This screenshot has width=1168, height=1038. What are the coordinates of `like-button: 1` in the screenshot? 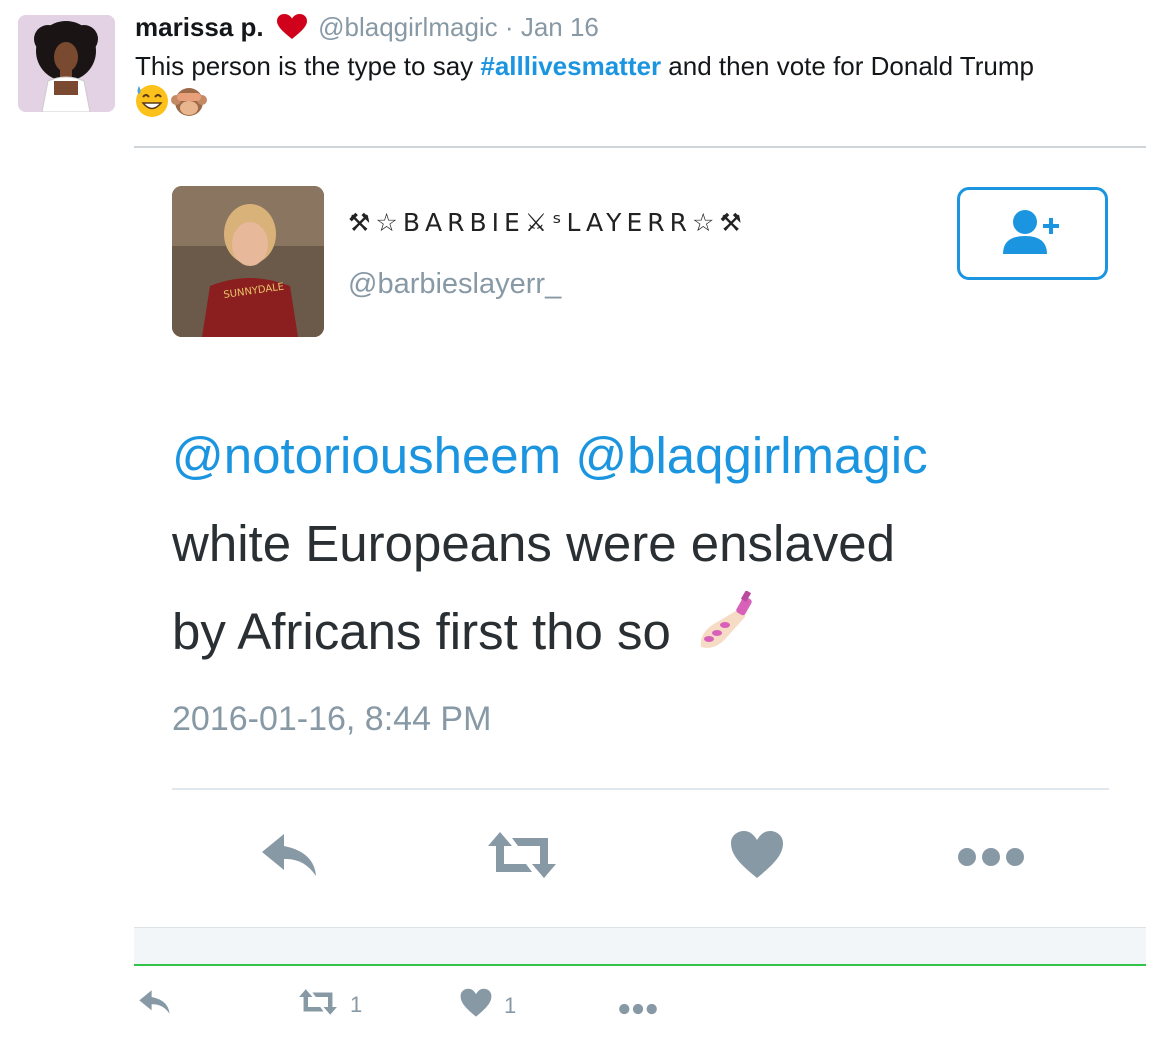 It's located at (488, 1006).